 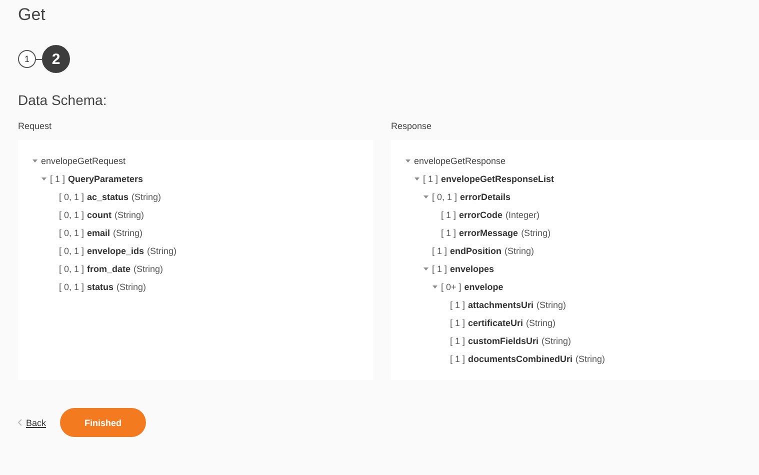 What do you see at coordinates (411, 126) in the screenshot?
I see `panel-label: Response` at bounding box center [411, 126].